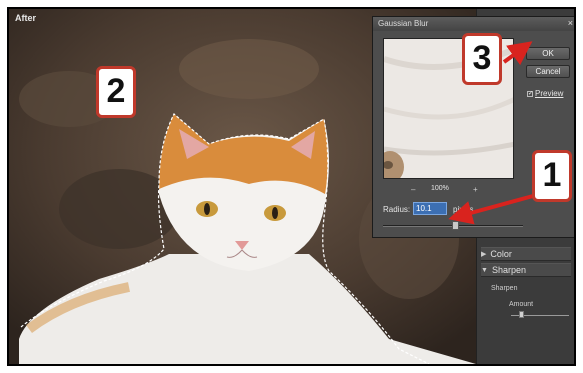 The image size is (583, 373). I want to click on sharpen-section-header: ▼ Sharpen, so click(526, 270).